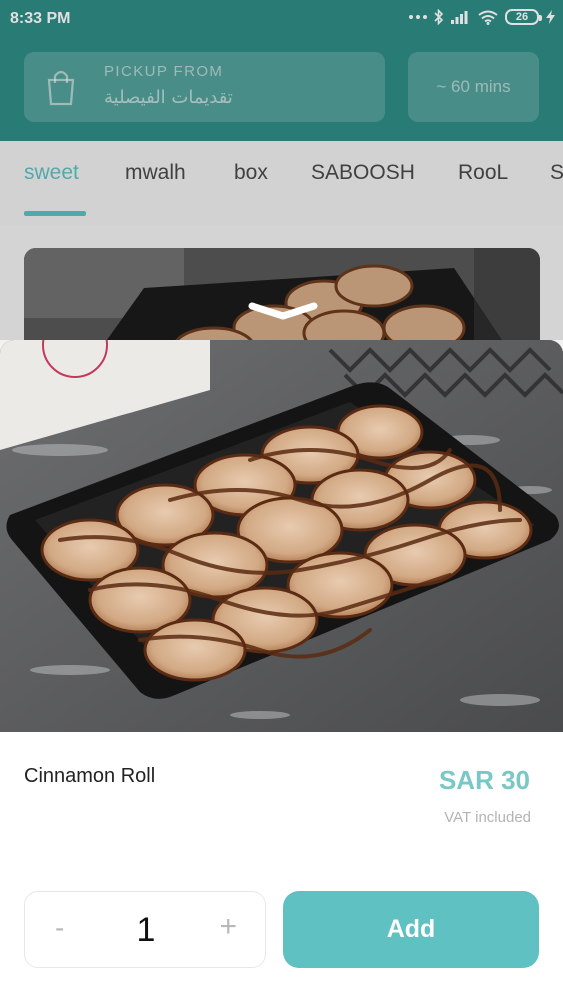  What do you see at coordinates (488, 17) in the screenshot?
I see `wifi-icon` at bounding box center [488, 17].